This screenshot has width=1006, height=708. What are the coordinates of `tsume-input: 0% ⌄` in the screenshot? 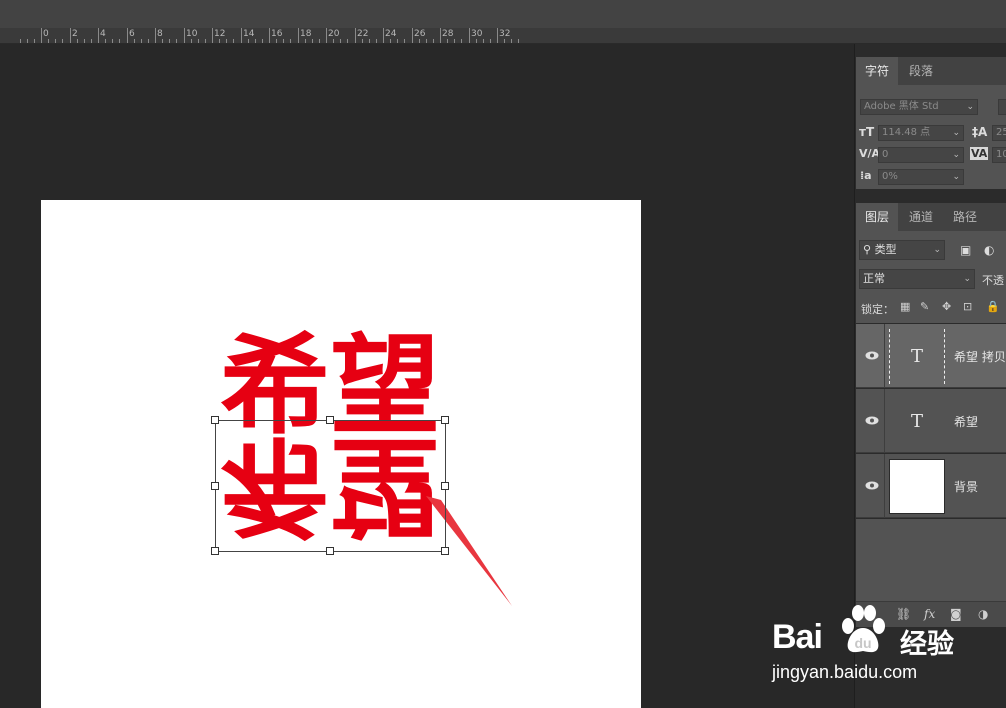 It's located at (921, 177).